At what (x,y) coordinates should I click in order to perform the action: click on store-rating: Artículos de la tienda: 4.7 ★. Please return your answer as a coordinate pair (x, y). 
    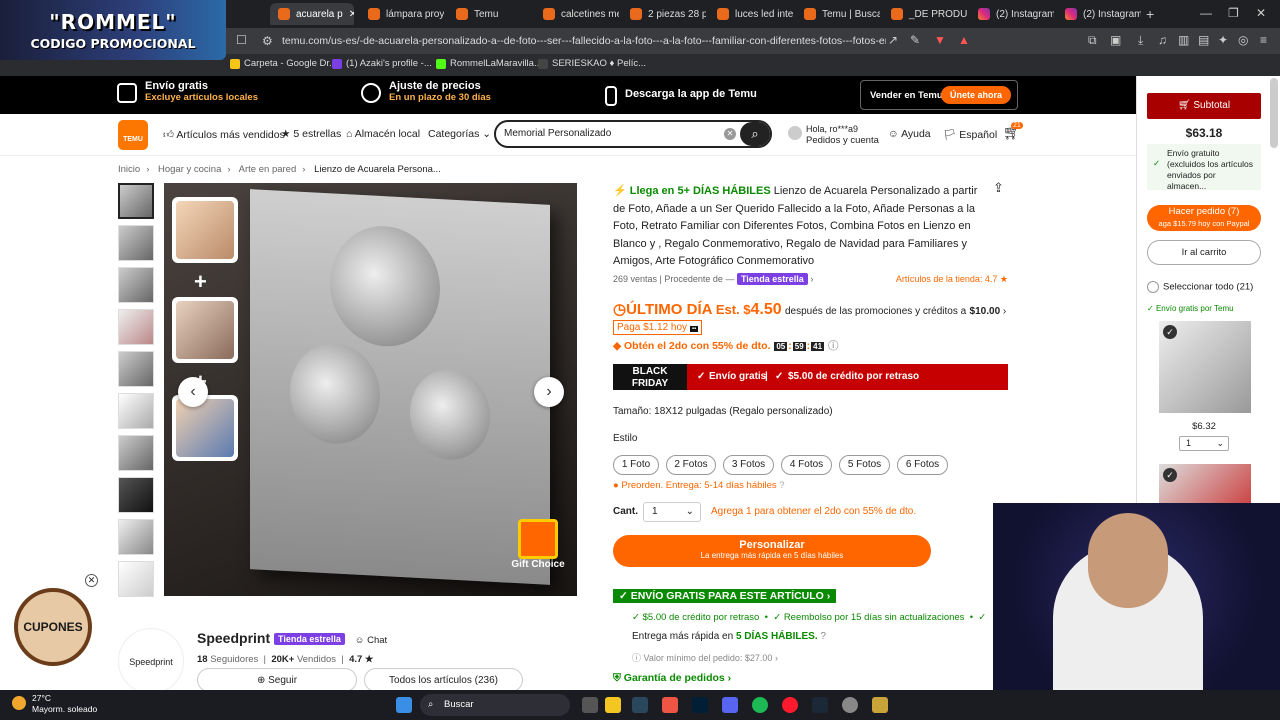
    Looking at the image, I should click on (952, 279).